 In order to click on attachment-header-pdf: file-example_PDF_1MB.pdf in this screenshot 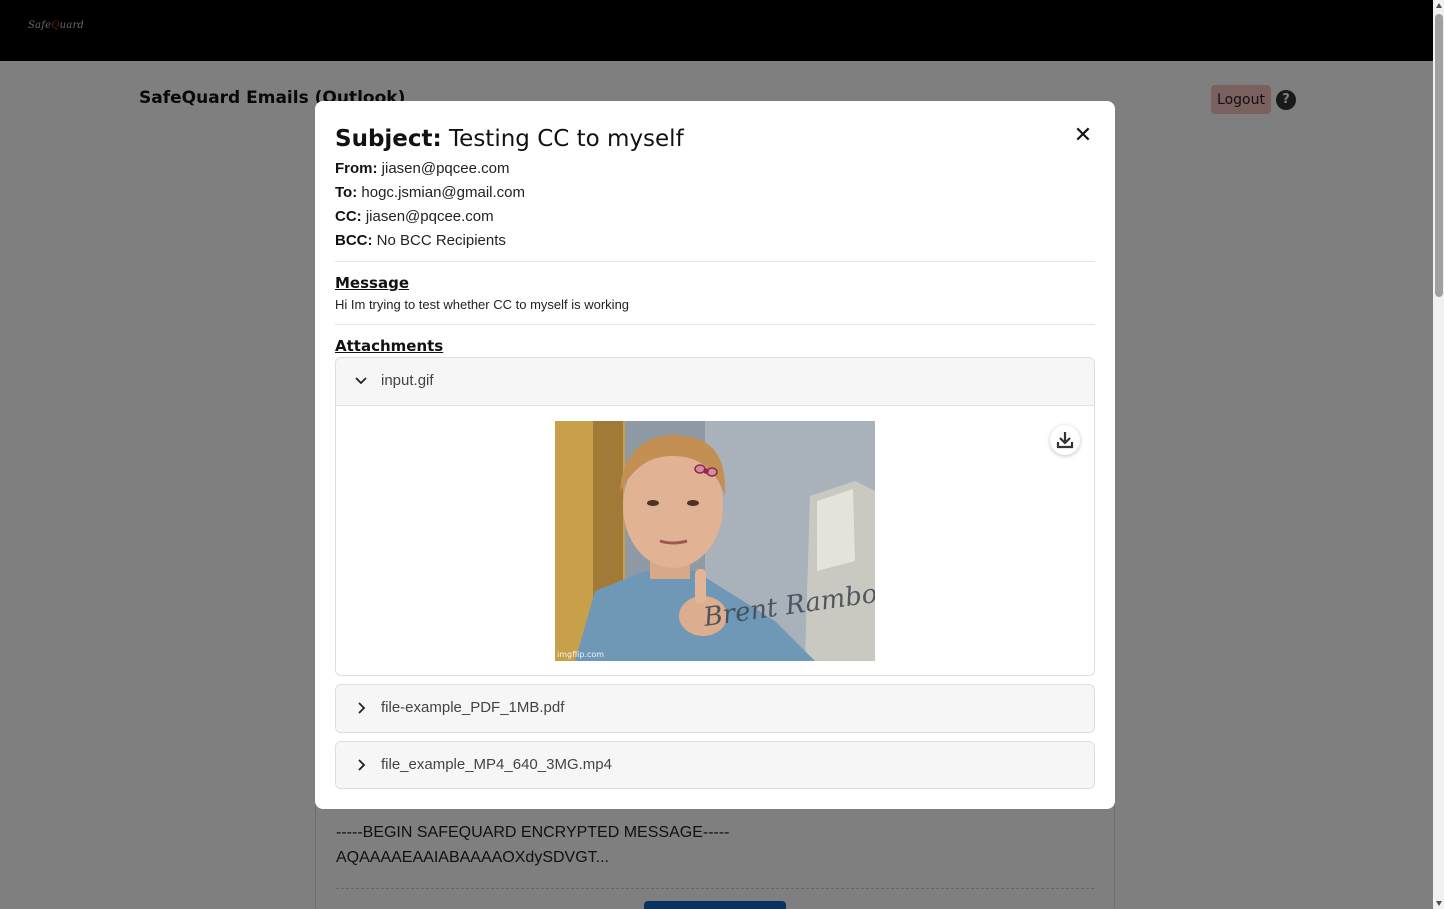, I will do `click(715, 708)`.